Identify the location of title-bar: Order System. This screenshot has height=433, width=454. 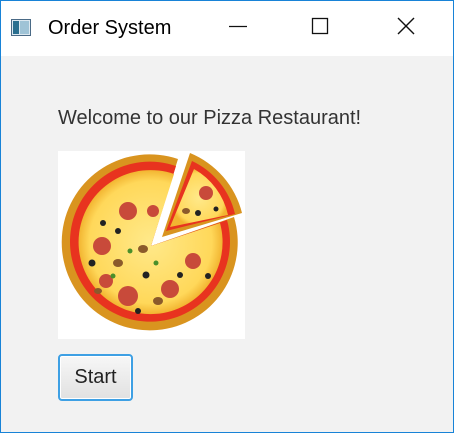
(227, 28).